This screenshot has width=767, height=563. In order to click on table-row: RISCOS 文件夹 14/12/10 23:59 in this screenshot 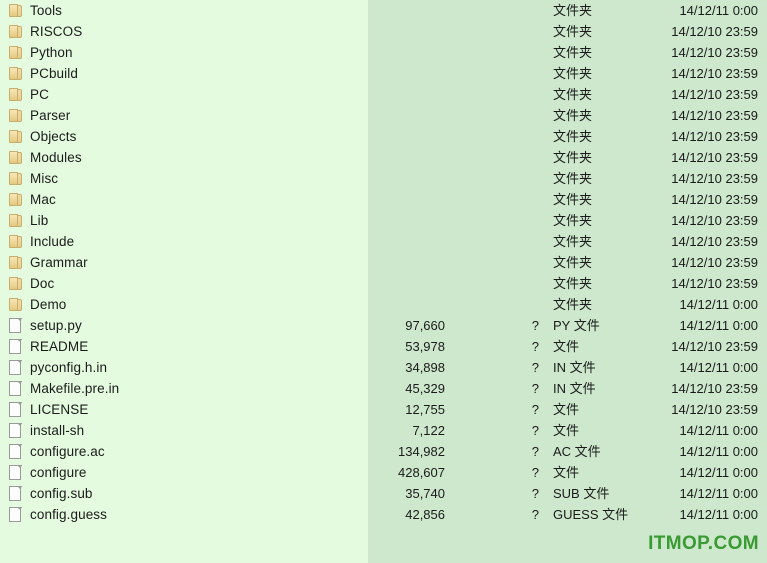, I will do `click(383, 31)`.